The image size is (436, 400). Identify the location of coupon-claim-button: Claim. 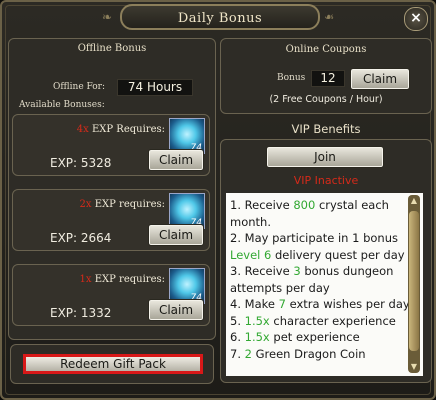
(380, 79).